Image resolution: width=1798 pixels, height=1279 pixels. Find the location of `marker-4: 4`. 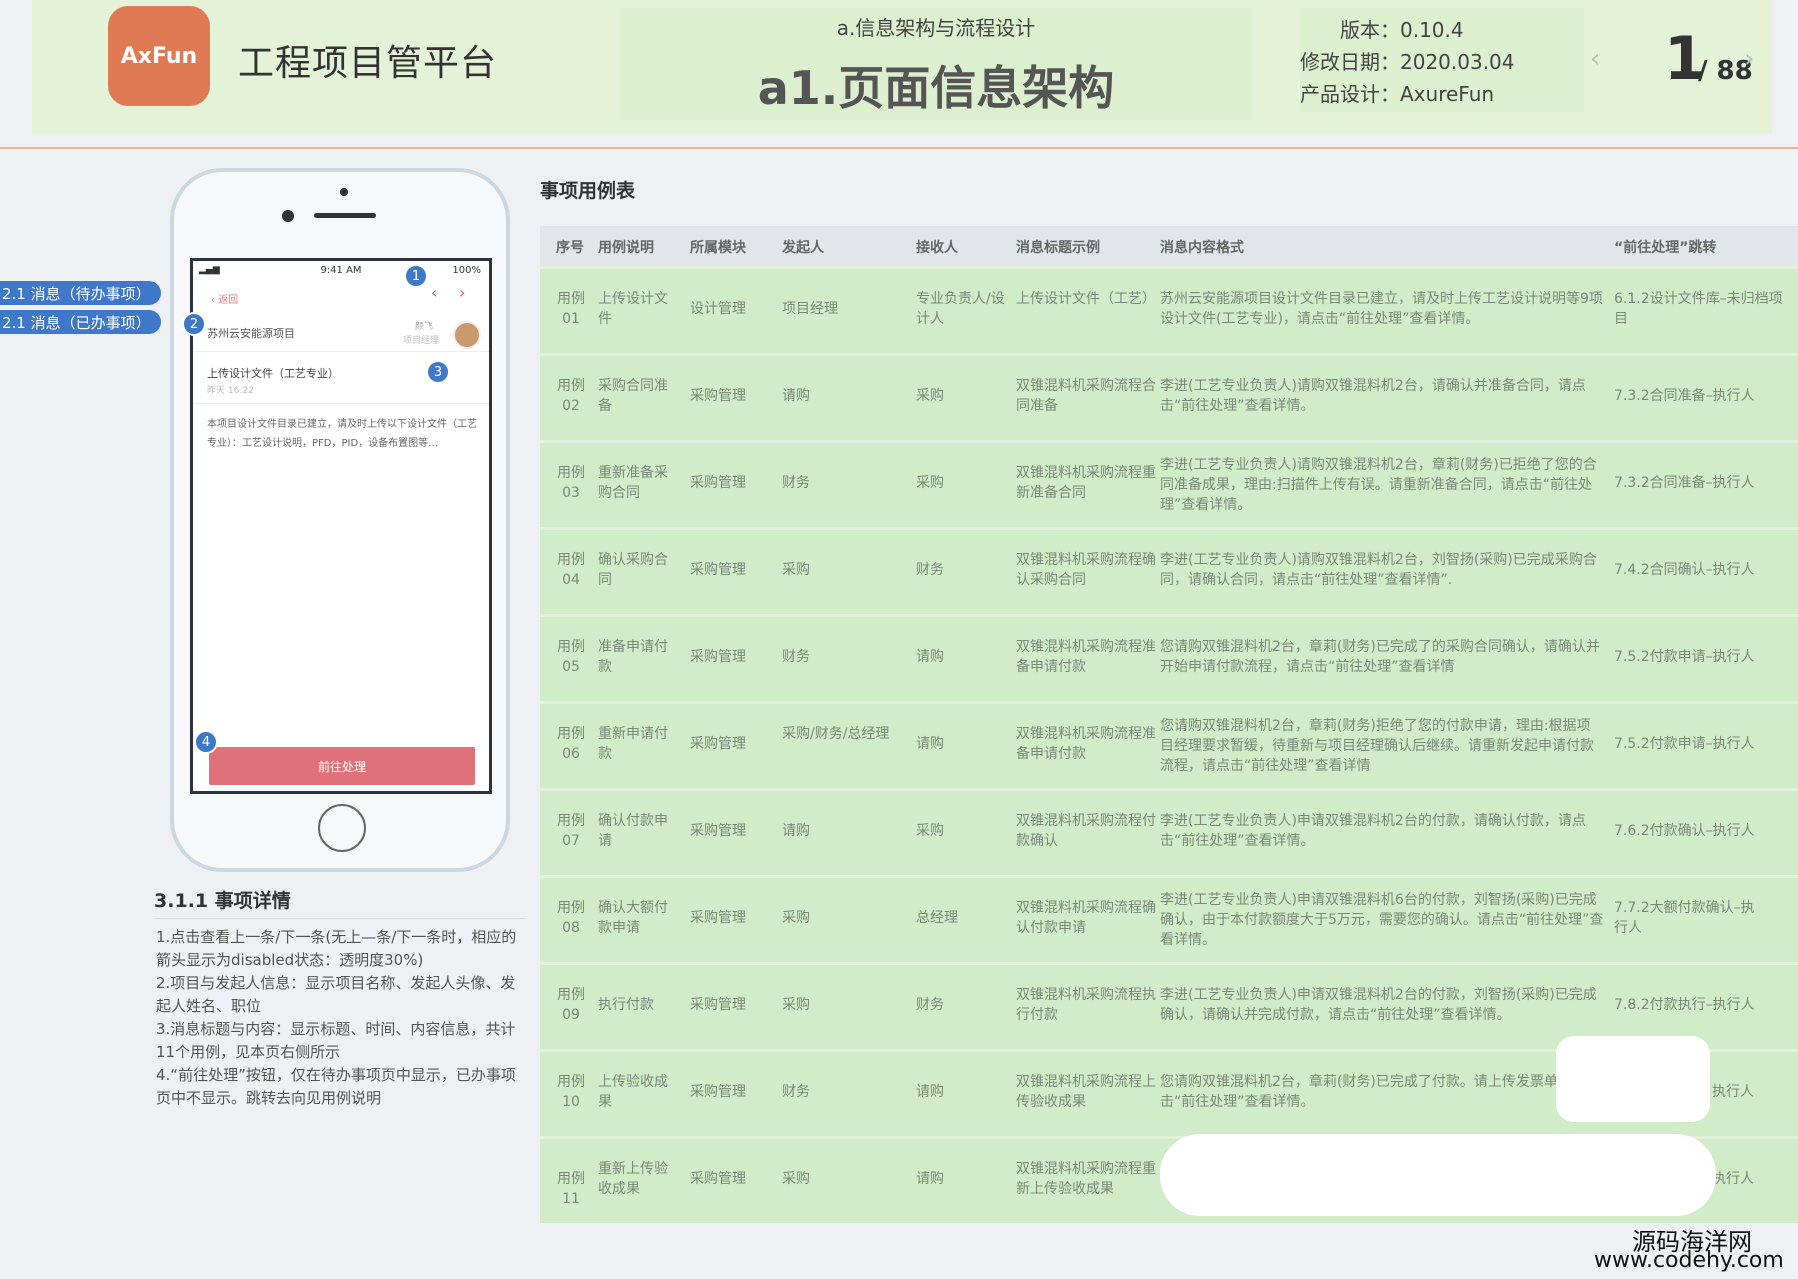

marker-4: 4 is located at coordinates (206, 742).